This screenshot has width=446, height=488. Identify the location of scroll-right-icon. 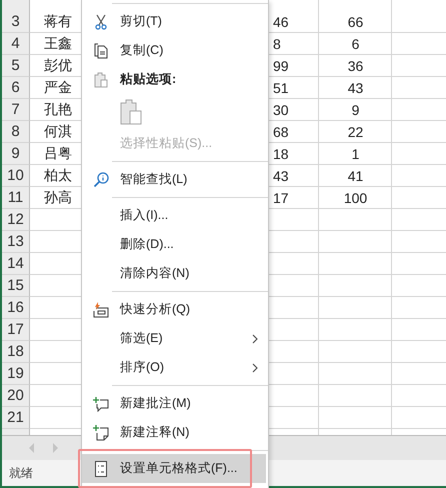
(56, 448).